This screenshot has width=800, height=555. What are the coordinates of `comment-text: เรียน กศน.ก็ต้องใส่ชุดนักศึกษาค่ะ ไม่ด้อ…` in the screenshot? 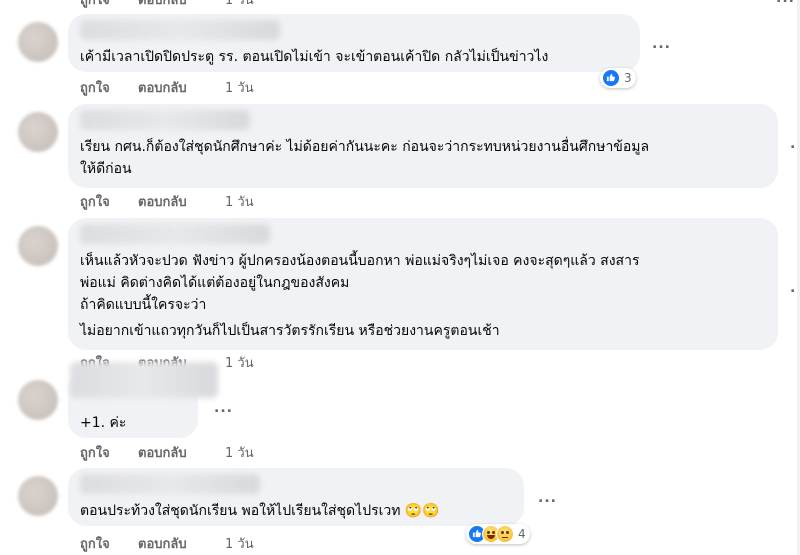 It's located at (365, 147).